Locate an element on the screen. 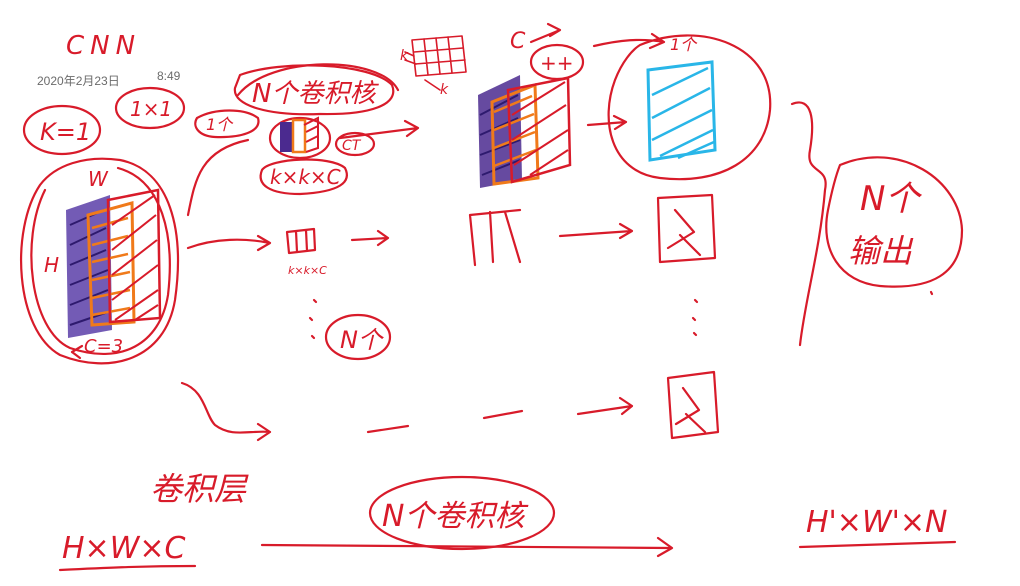  n-outputs-line2: 输出 is located at coordinates (881, 251).